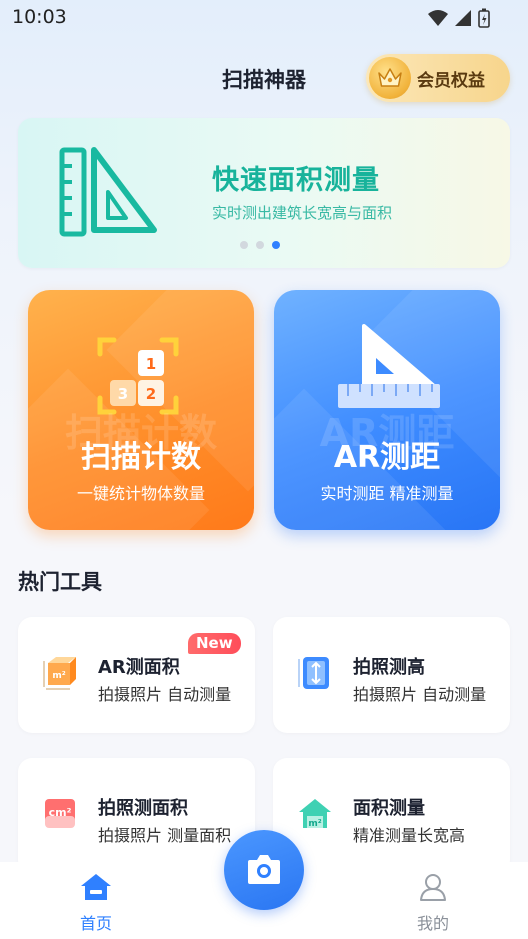 The height and width of the screenshot is (939, 528). I want to click on cube-area-icon: m², so click(59, 673).